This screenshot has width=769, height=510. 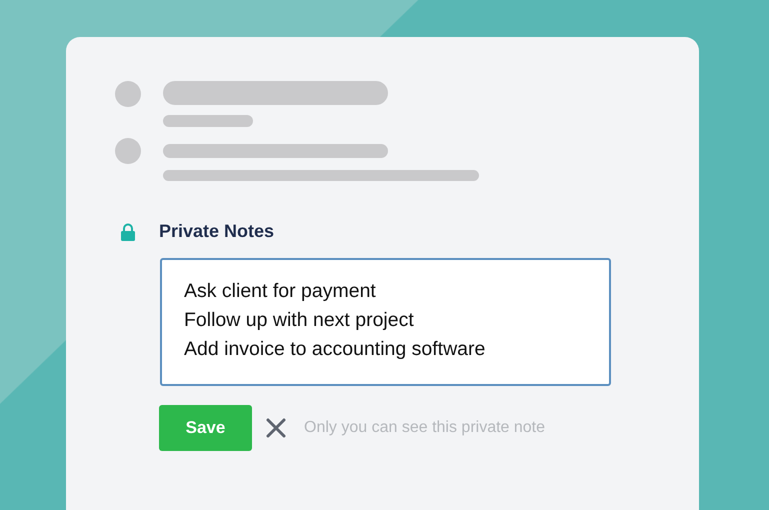 I want to click on lock-icon, so click(x=128, y=231).